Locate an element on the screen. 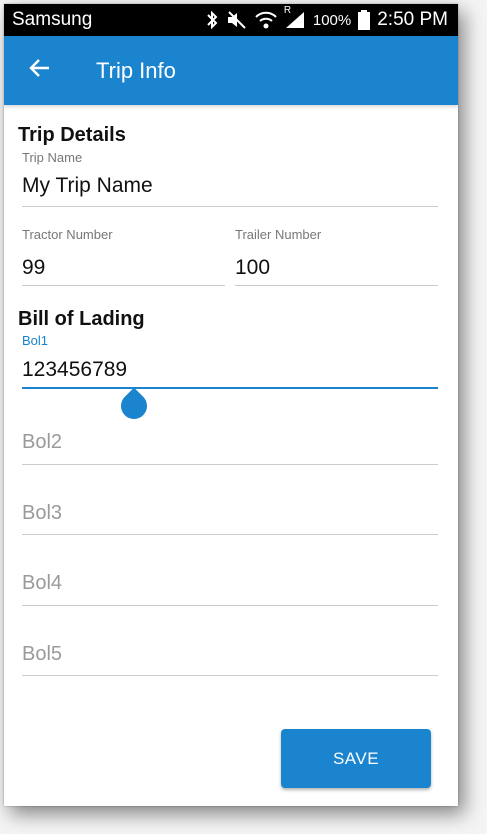  trip-name-value: My Trip Name is located at coordinates (230, 186).